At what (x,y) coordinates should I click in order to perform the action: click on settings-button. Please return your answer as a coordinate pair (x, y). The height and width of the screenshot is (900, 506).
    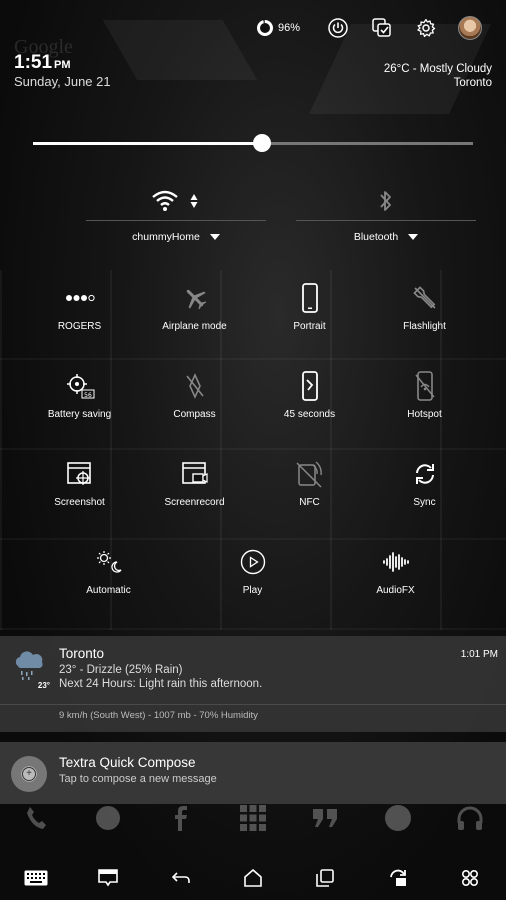
    Looking at the image, I should click on (426, 28).